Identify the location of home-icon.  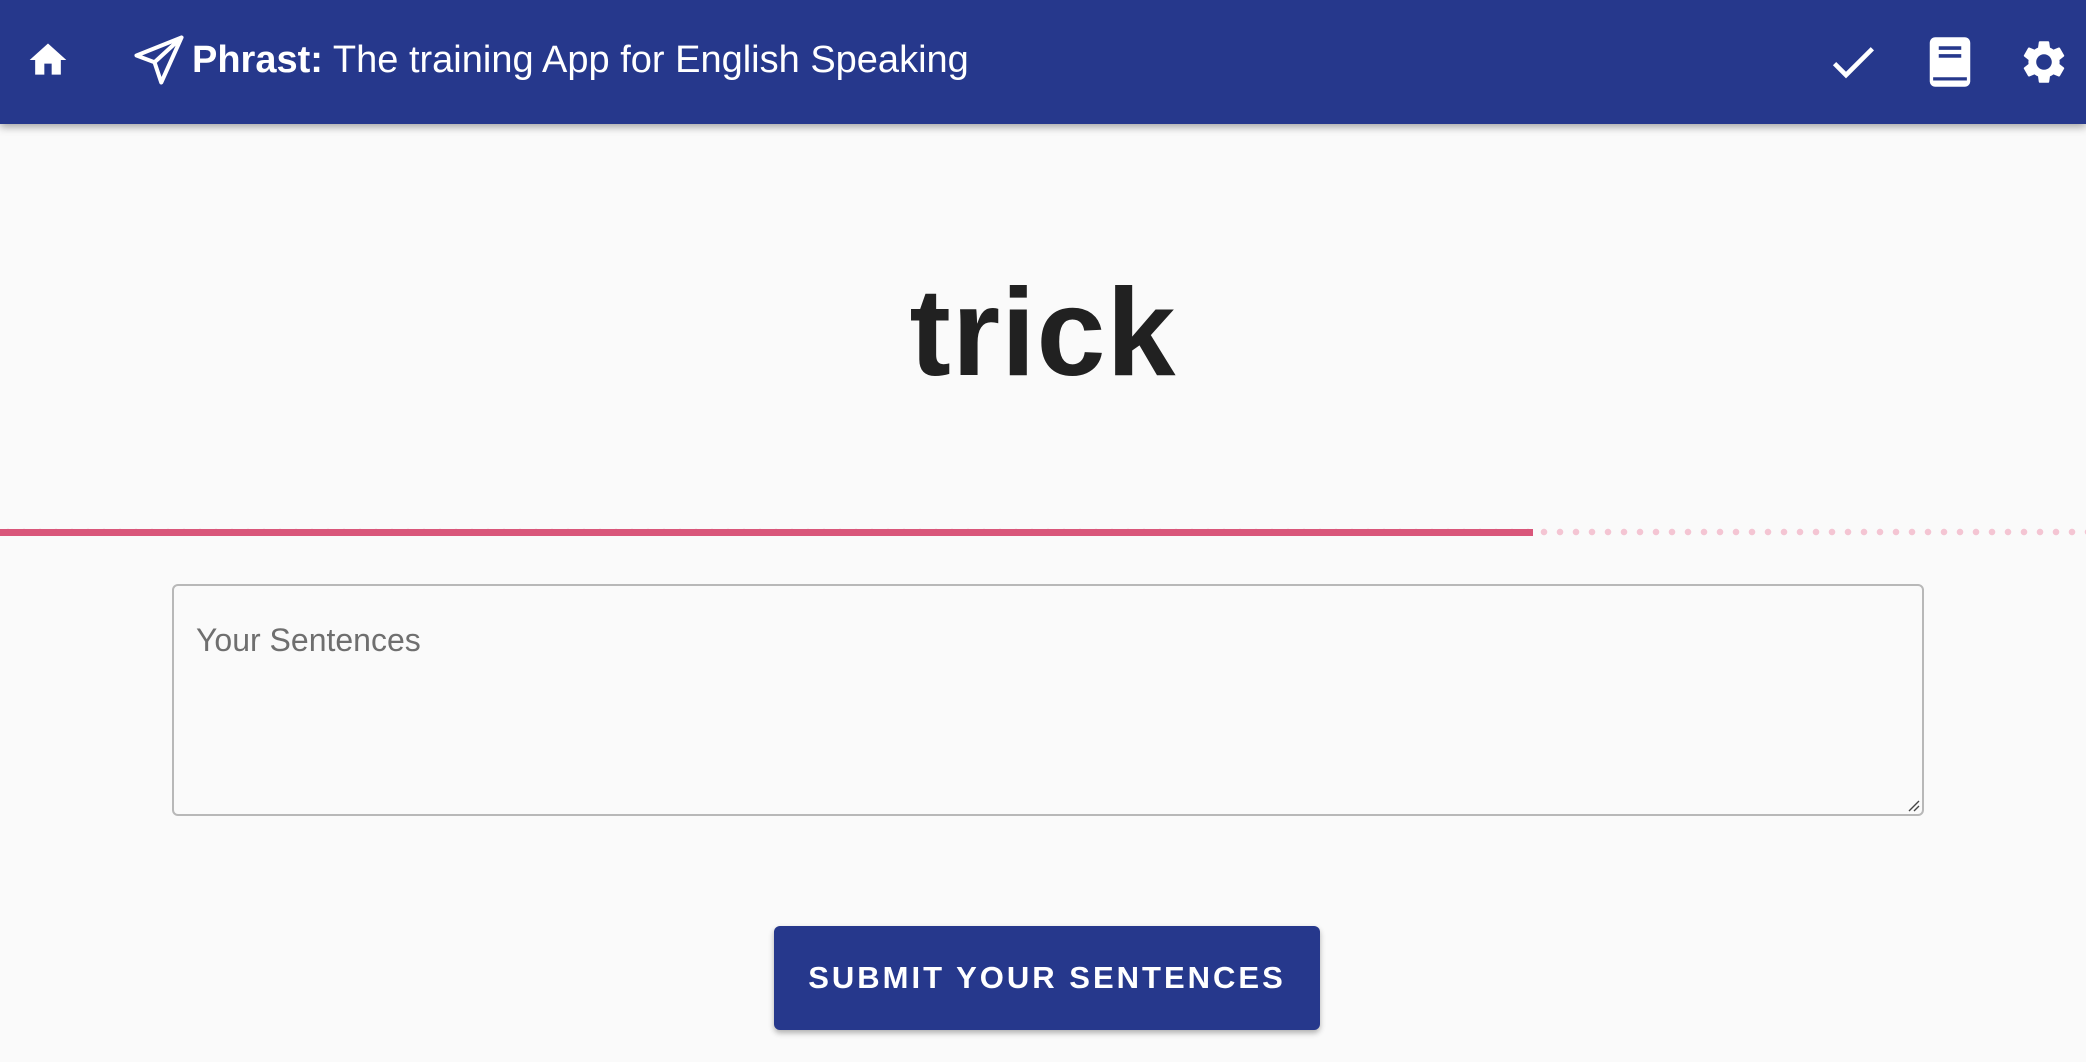
(48, 59).